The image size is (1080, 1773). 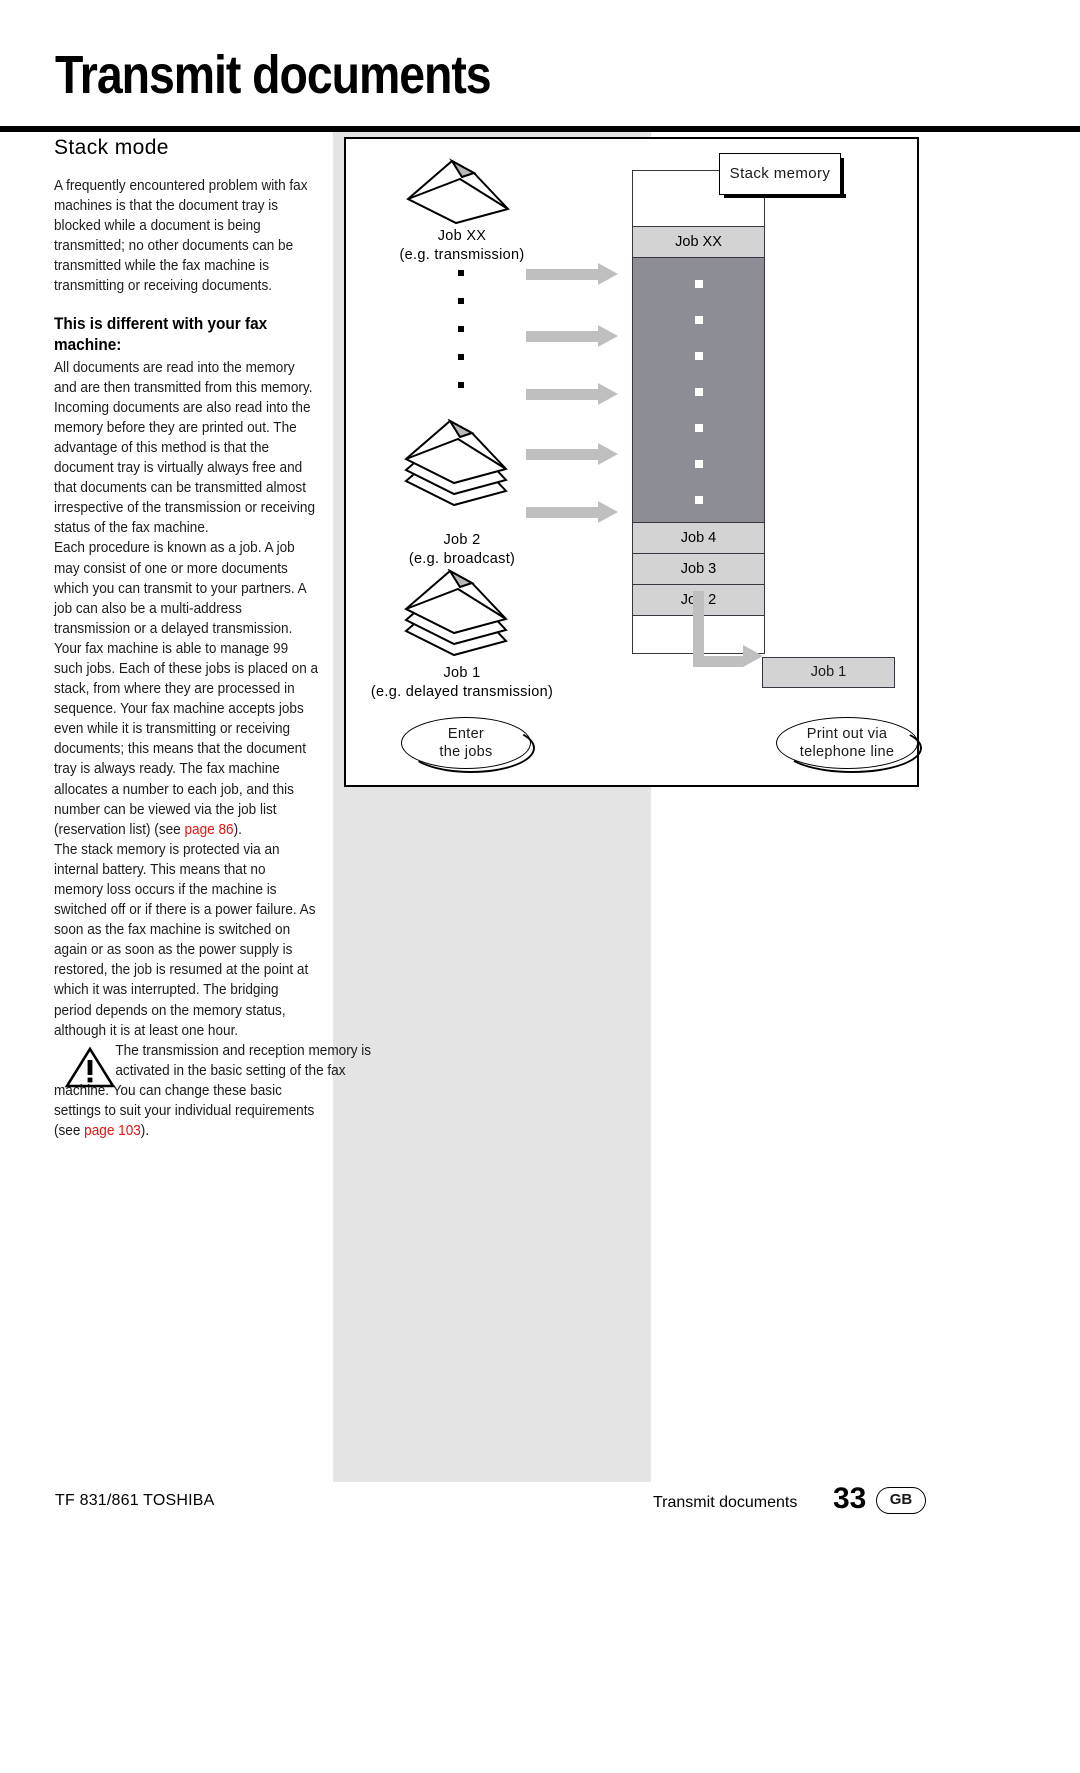 I want to click on job-2-detail: (e.g. broadcast), so click(x=462, y=559).